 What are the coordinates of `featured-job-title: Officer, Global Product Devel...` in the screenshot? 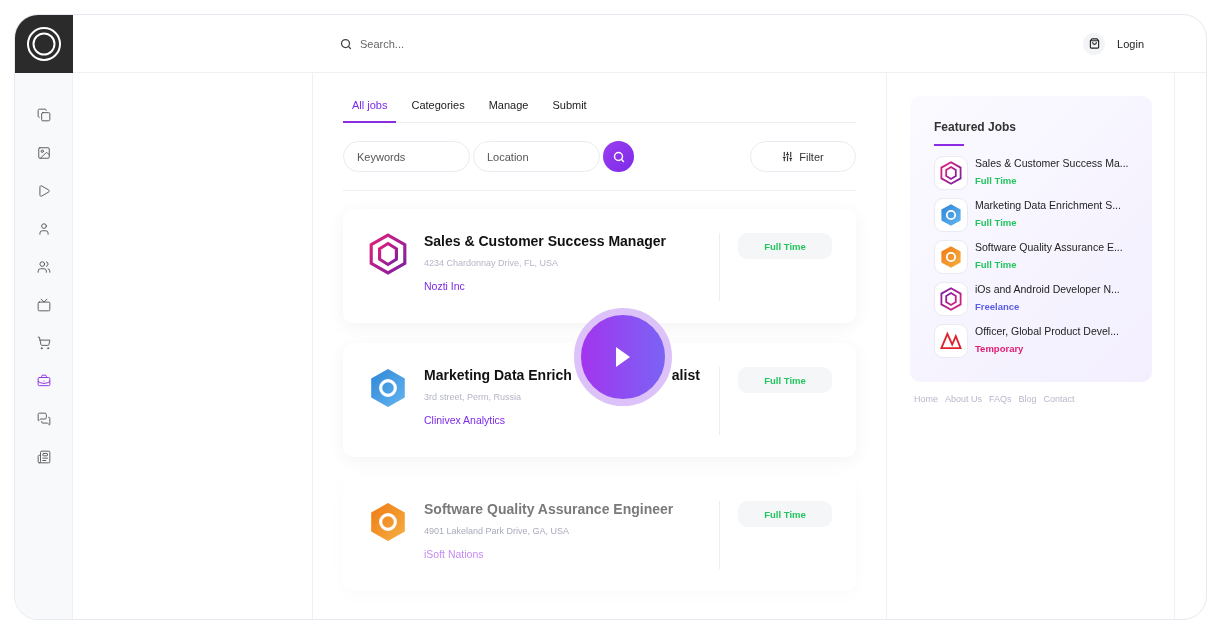 It's located at (1047, 331).